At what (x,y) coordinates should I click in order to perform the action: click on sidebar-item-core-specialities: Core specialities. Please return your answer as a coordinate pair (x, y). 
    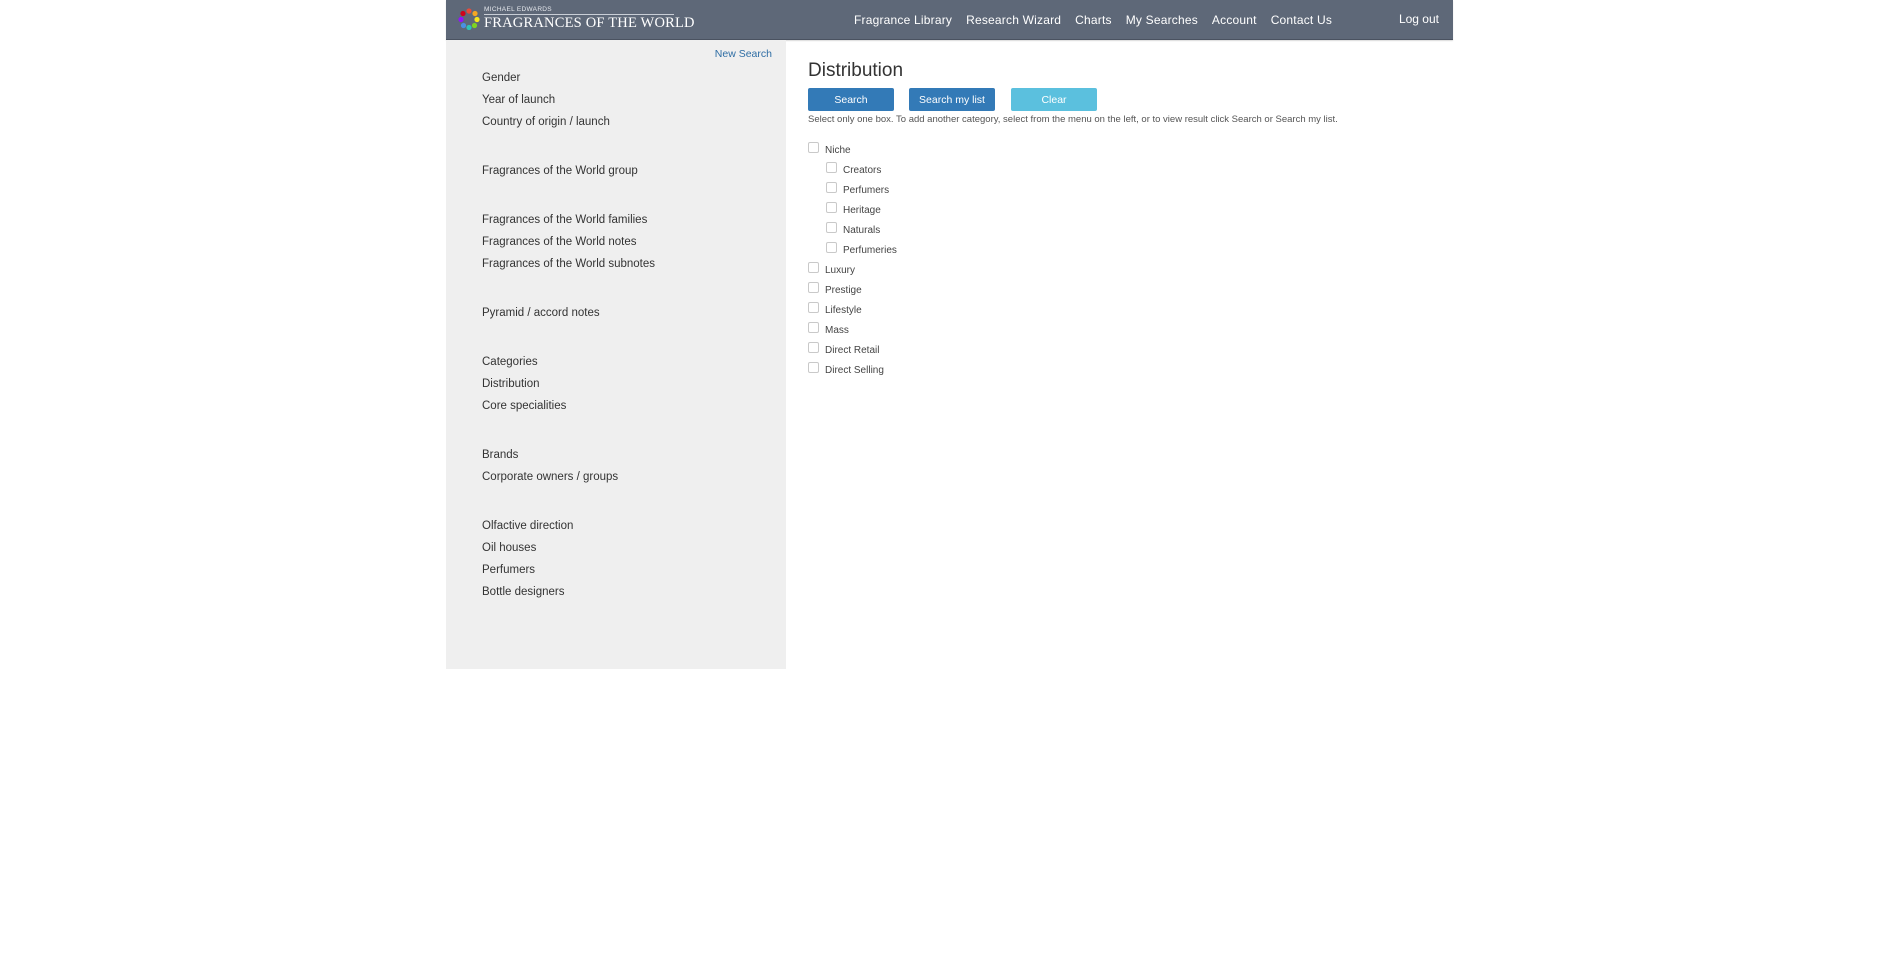
    Looking at the image, I should click on (524, 406).